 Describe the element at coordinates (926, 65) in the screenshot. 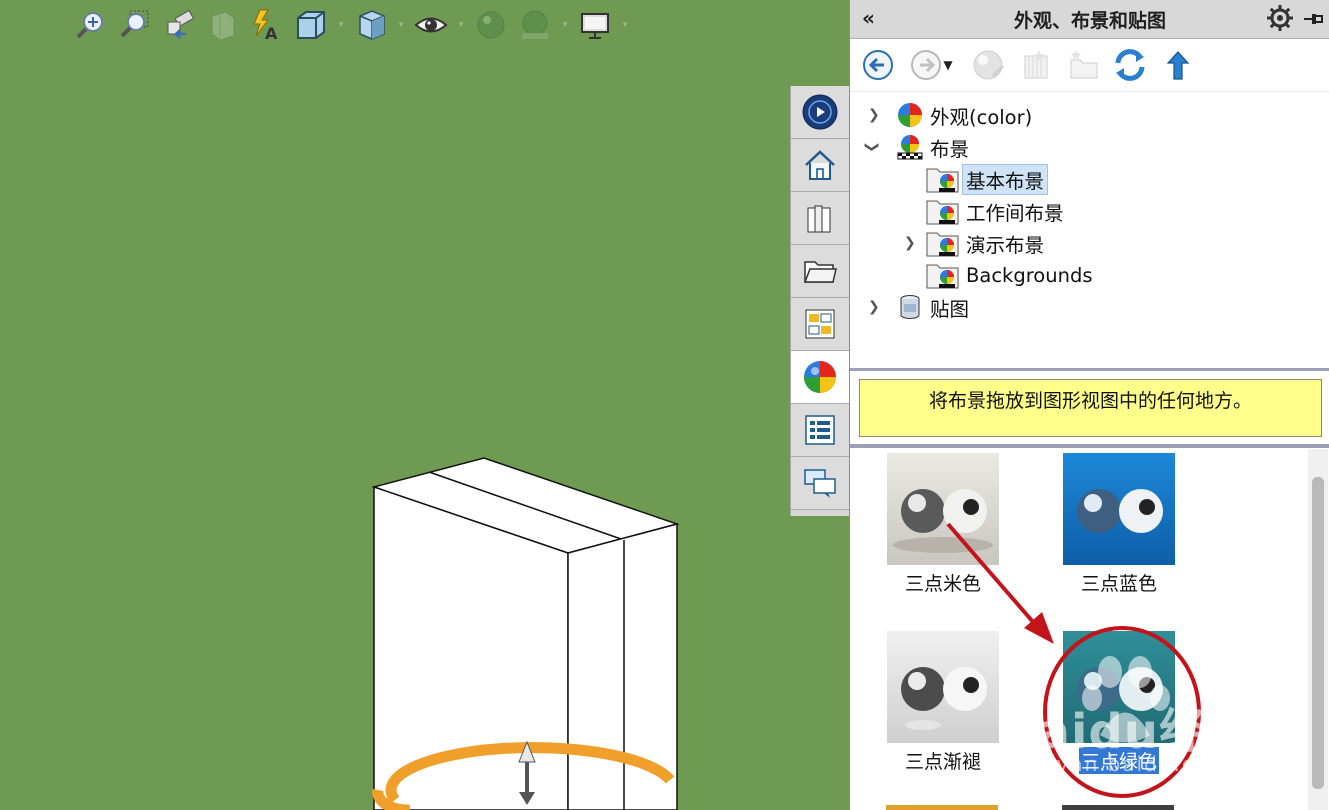

I see `forward-arrow-icon` at that location.